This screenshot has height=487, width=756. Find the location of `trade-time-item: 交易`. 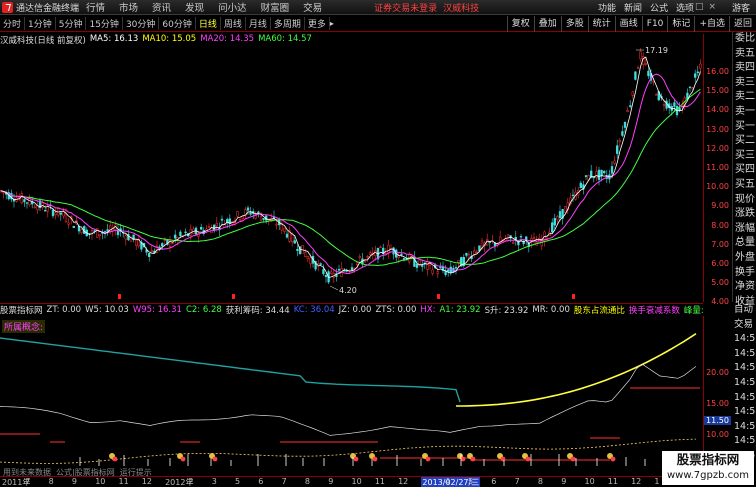

trade-time-item: 交易 is located at coordinates (744, 324).